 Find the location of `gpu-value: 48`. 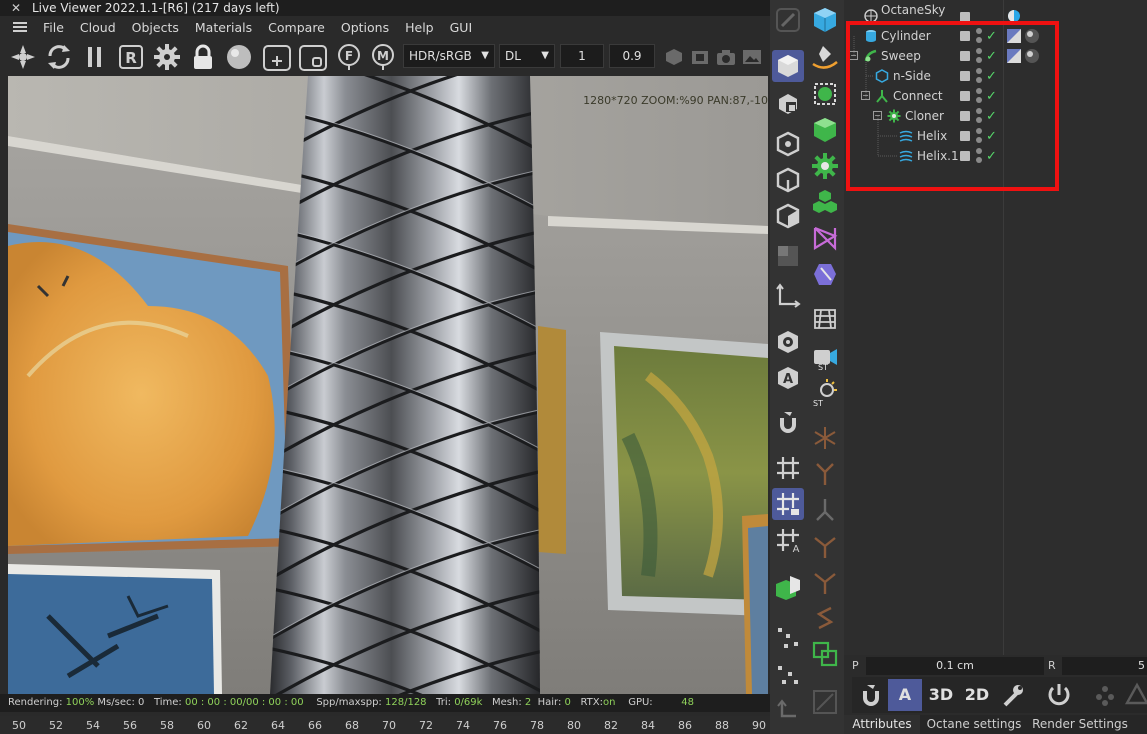

gpu-value: 48 is located at coordinates (688, 702).